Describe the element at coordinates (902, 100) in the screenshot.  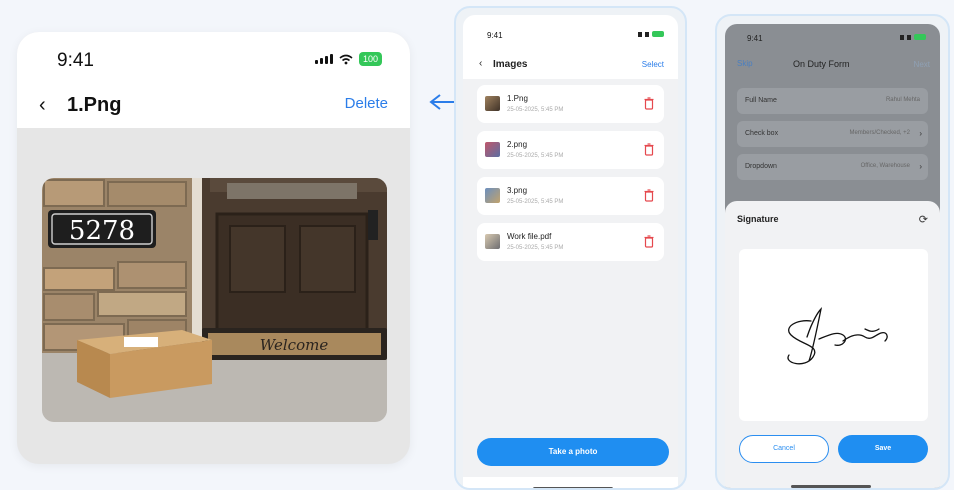
I see `field-value: Rahul Mehta` at that location.